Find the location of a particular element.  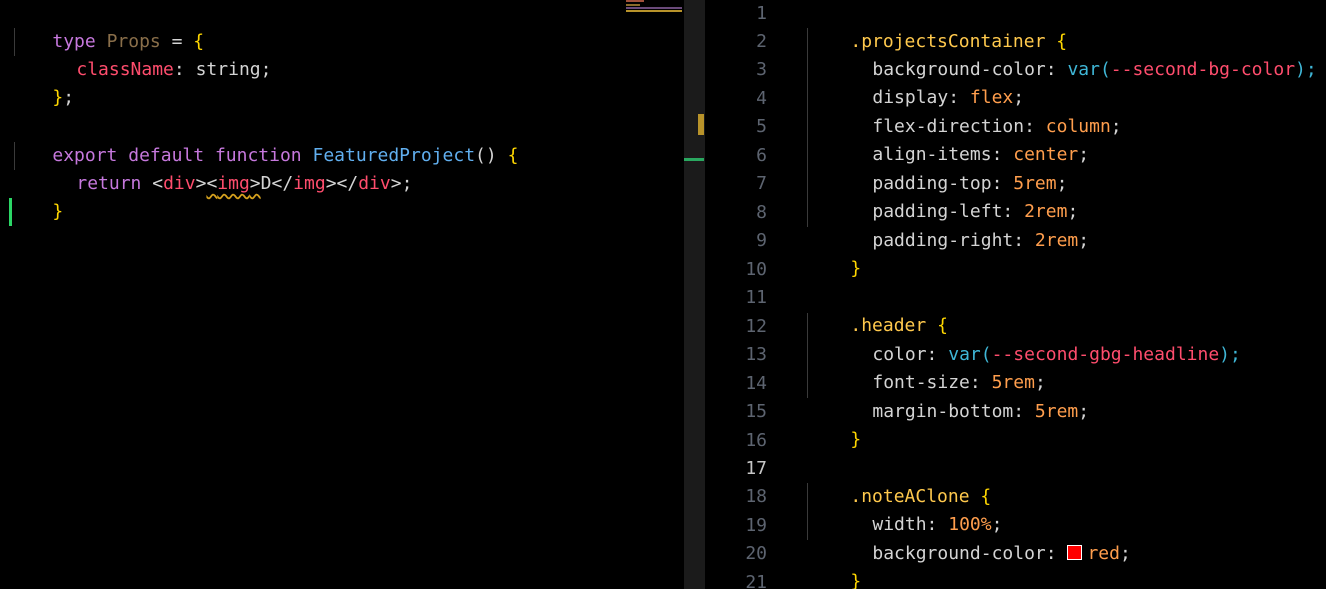

type: string; is located at coordinates (233, 69).